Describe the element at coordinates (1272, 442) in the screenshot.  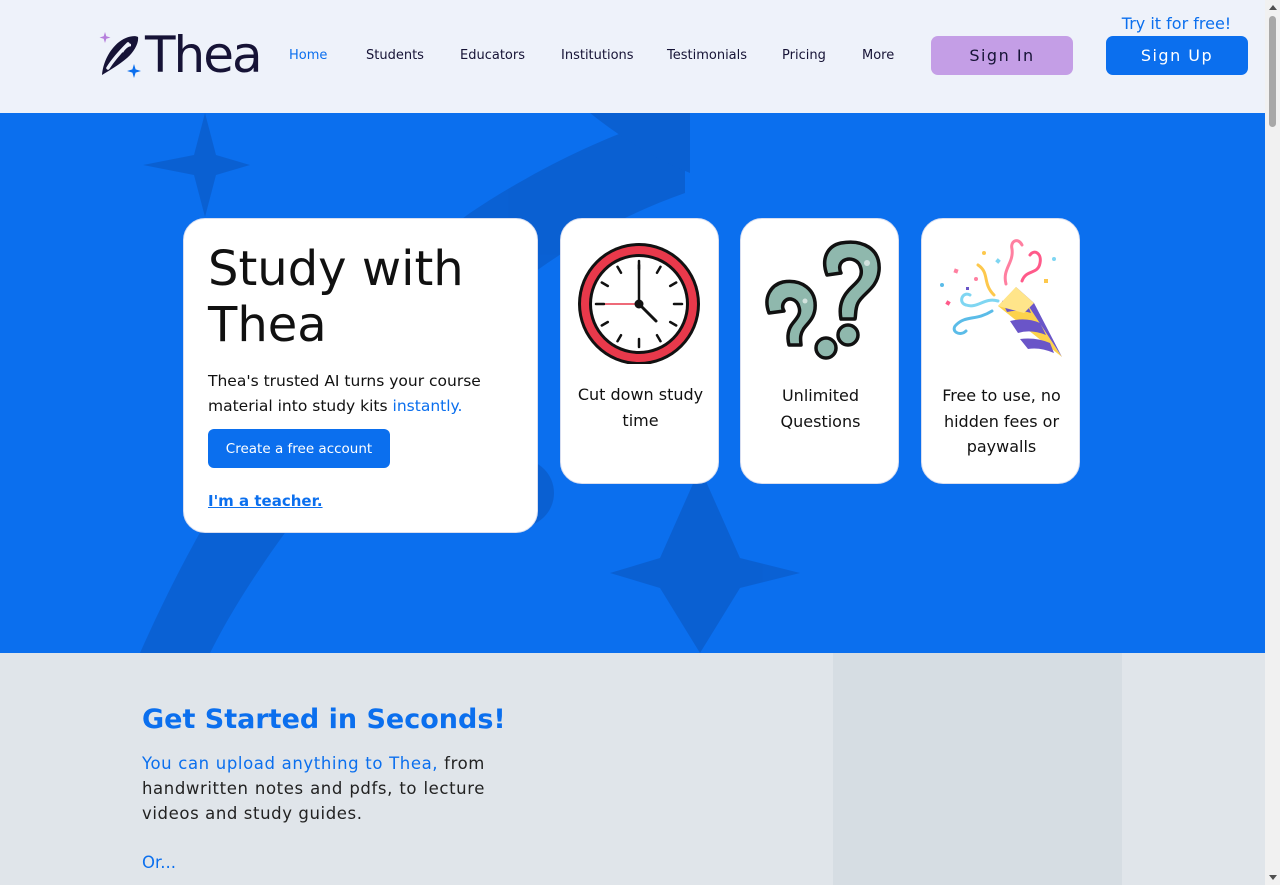
I see `page-scrollbar` at that location.